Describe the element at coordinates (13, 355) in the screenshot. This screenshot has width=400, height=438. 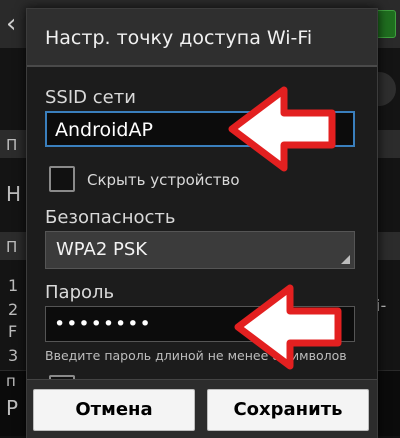
I see `background-text: 3` at that location.